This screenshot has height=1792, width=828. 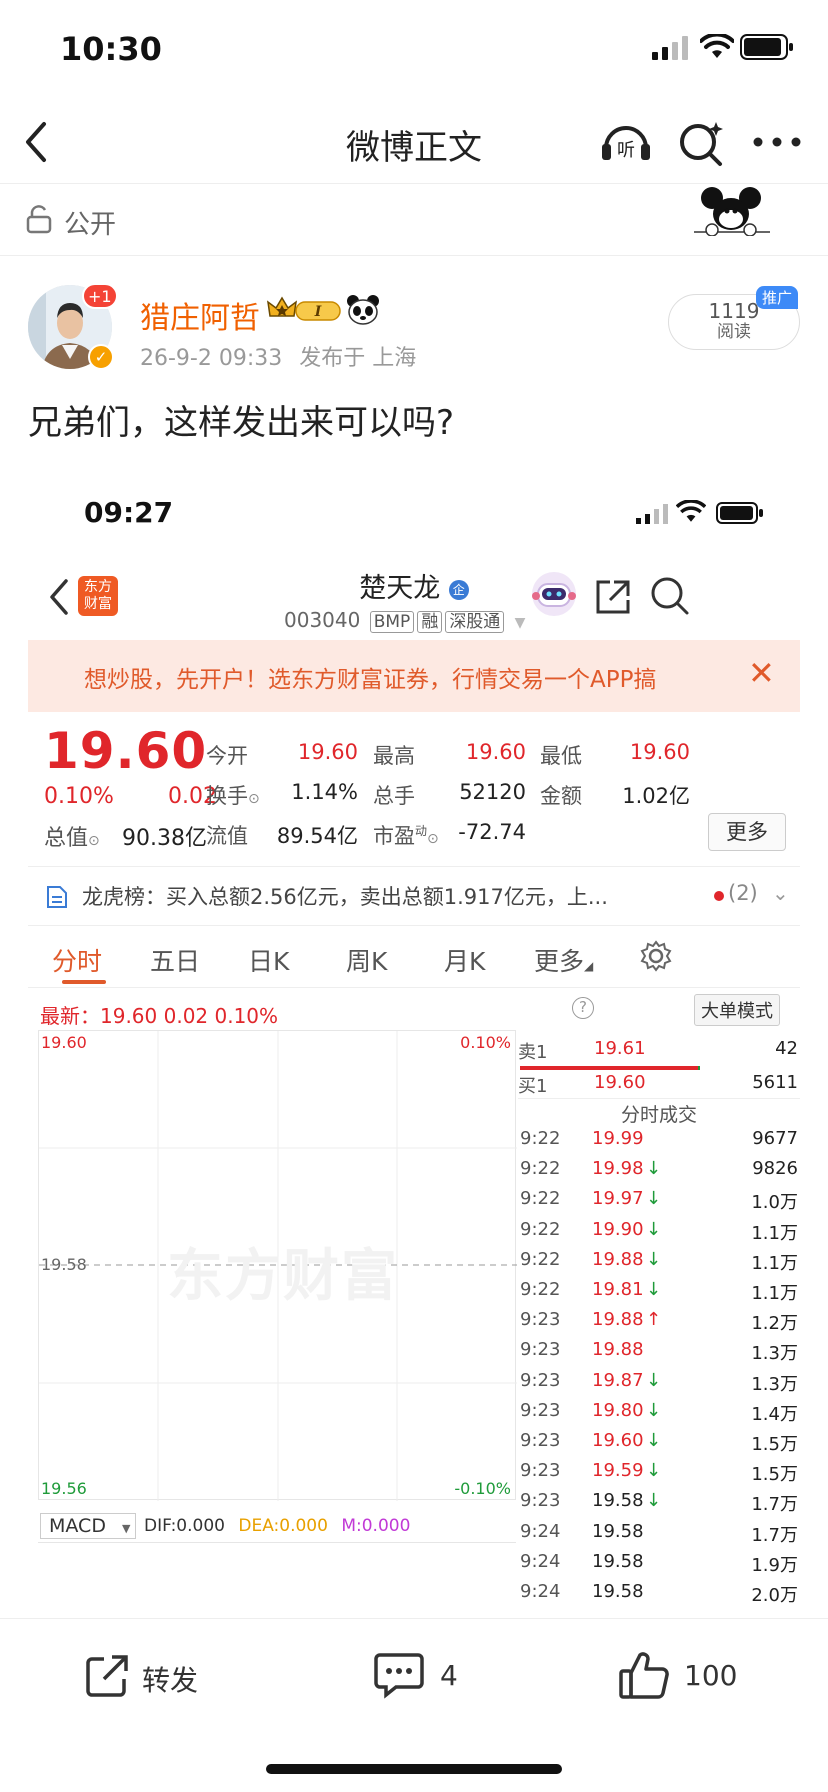 What do you see at coordinates (77, 960) in the screenshot?
I see `tab-intraday: 分时` at bounding box center [77, 960].